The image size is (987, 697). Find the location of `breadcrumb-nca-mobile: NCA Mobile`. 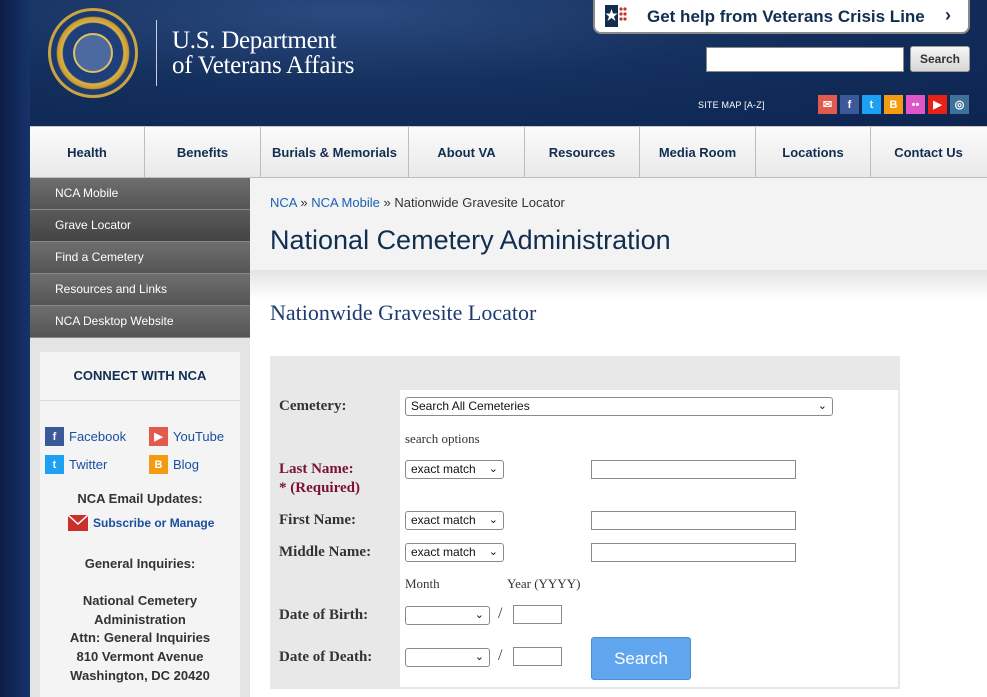

breadcrumb-nca-mobile: NCA Mobile is located at coordinates (345, 202).